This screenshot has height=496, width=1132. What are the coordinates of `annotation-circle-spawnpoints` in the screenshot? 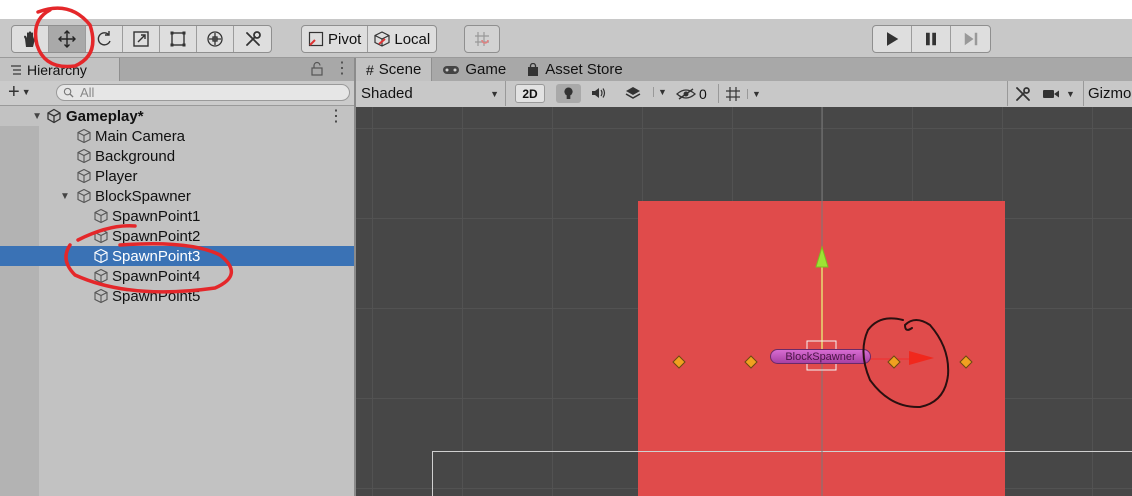 It's located at (148, 259).